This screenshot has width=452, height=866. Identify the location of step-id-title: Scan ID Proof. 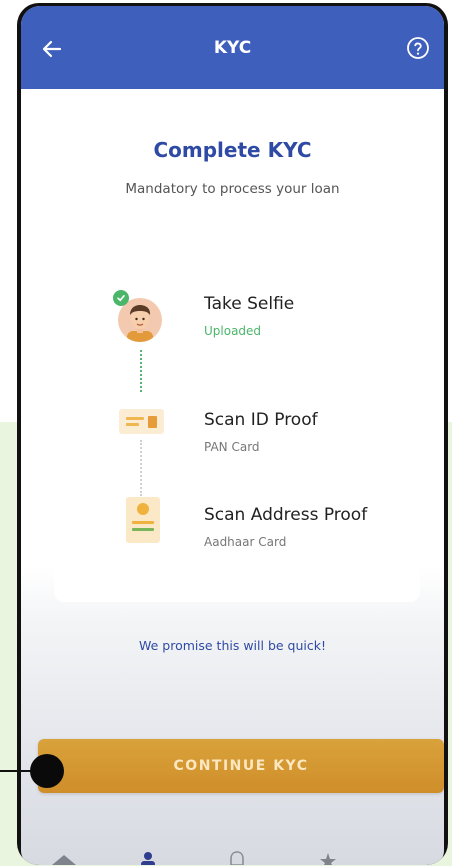
(261, 420).